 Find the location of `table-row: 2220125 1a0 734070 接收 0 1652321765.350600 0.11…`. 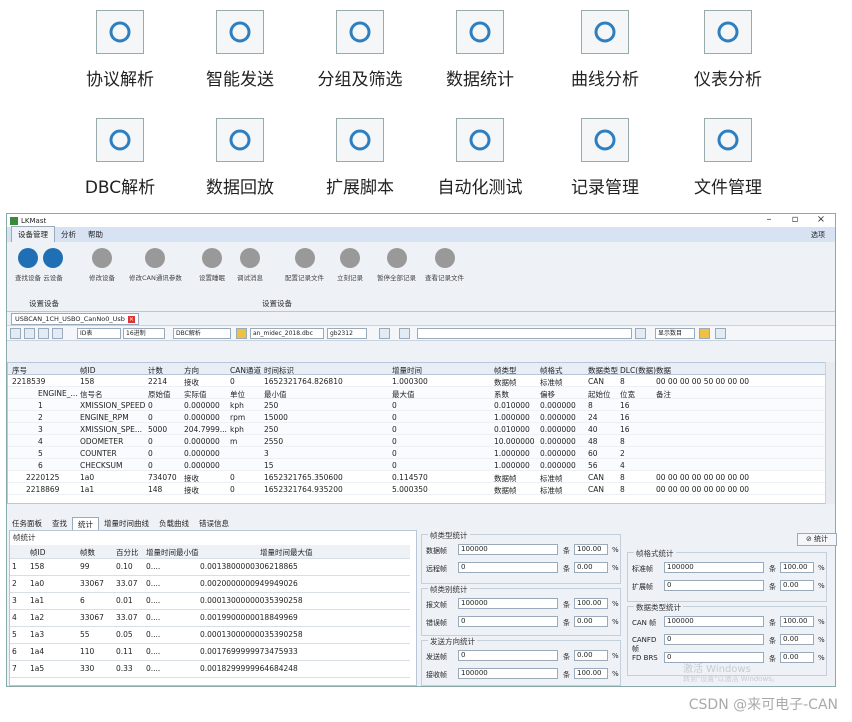

table-row: 2220125 1a0 734070 接收 0 1652321765.350600 0.11… is located at coordinates (417, 477).